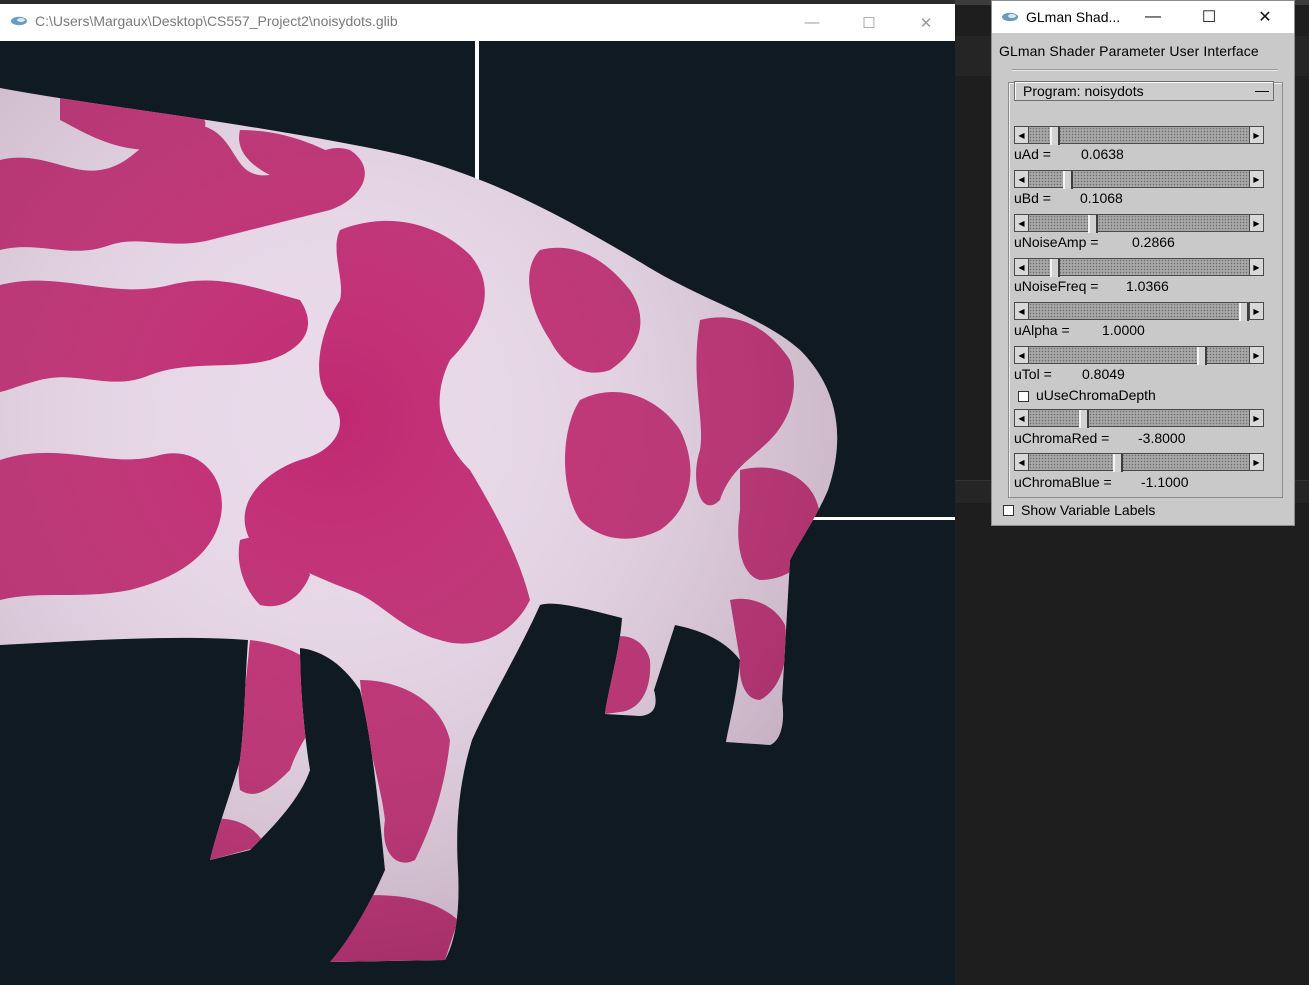 The height and width of the screenshot is (985, 1309). I want to click on param-row: uAlpha = 1.0000, so click(1079, 330).